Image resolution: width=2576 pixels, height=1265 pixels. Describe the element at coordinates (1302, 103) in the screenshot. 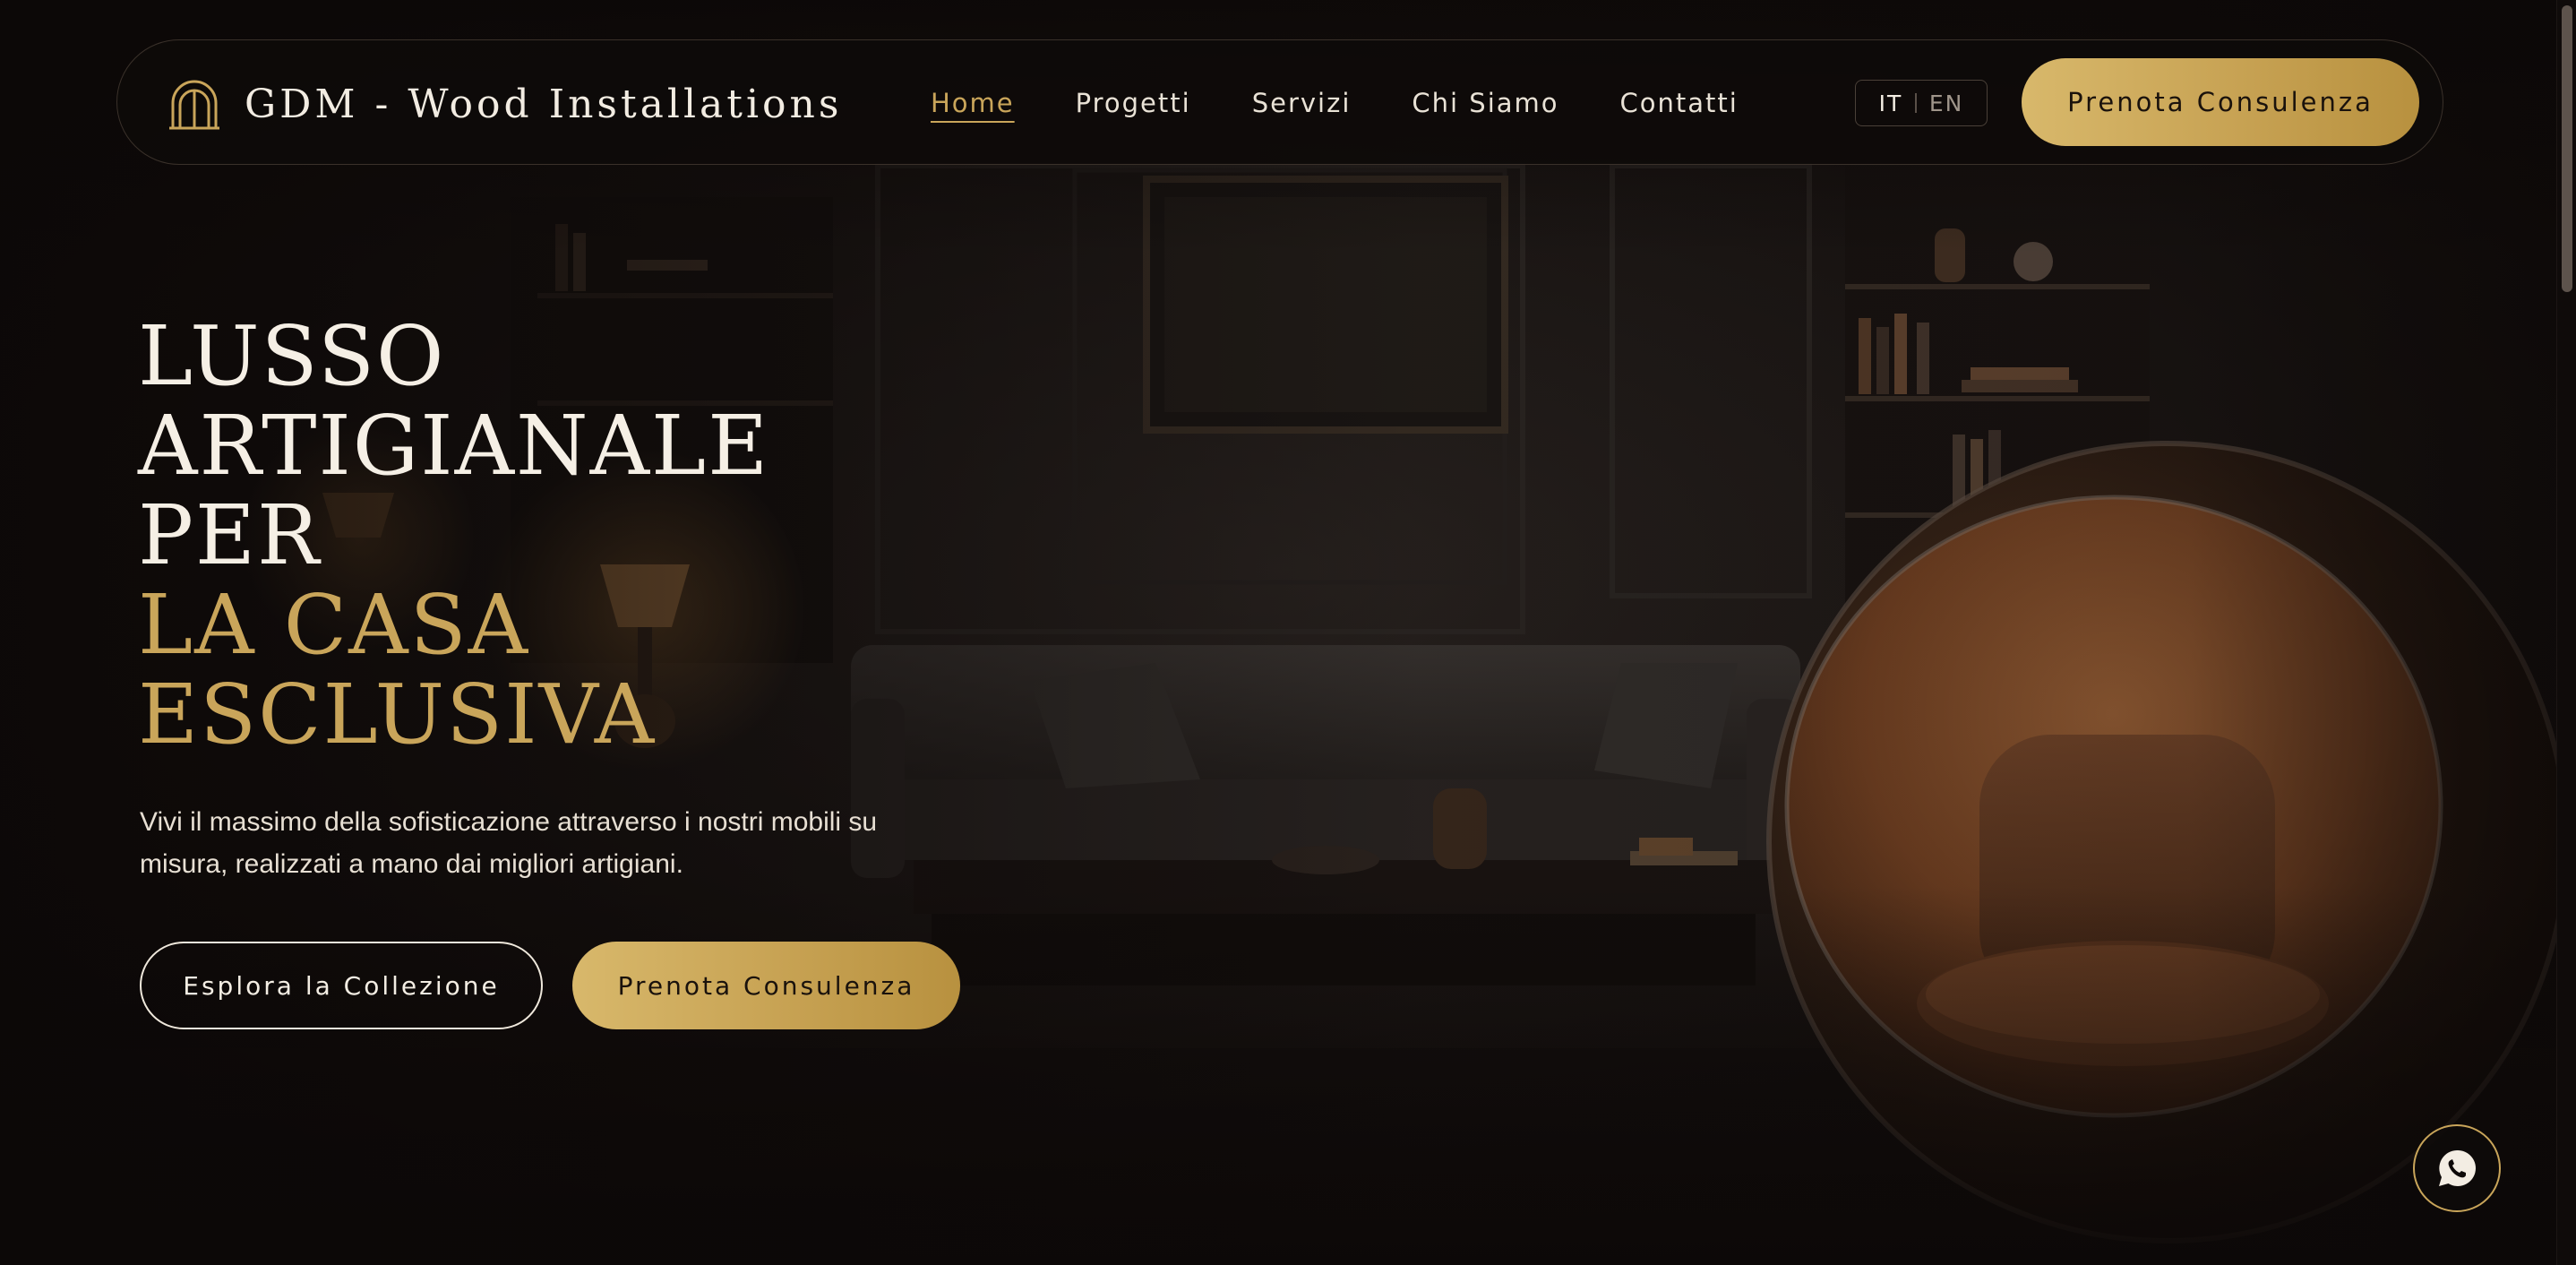

I see `nav-link-servizi: Servizi` at that location.